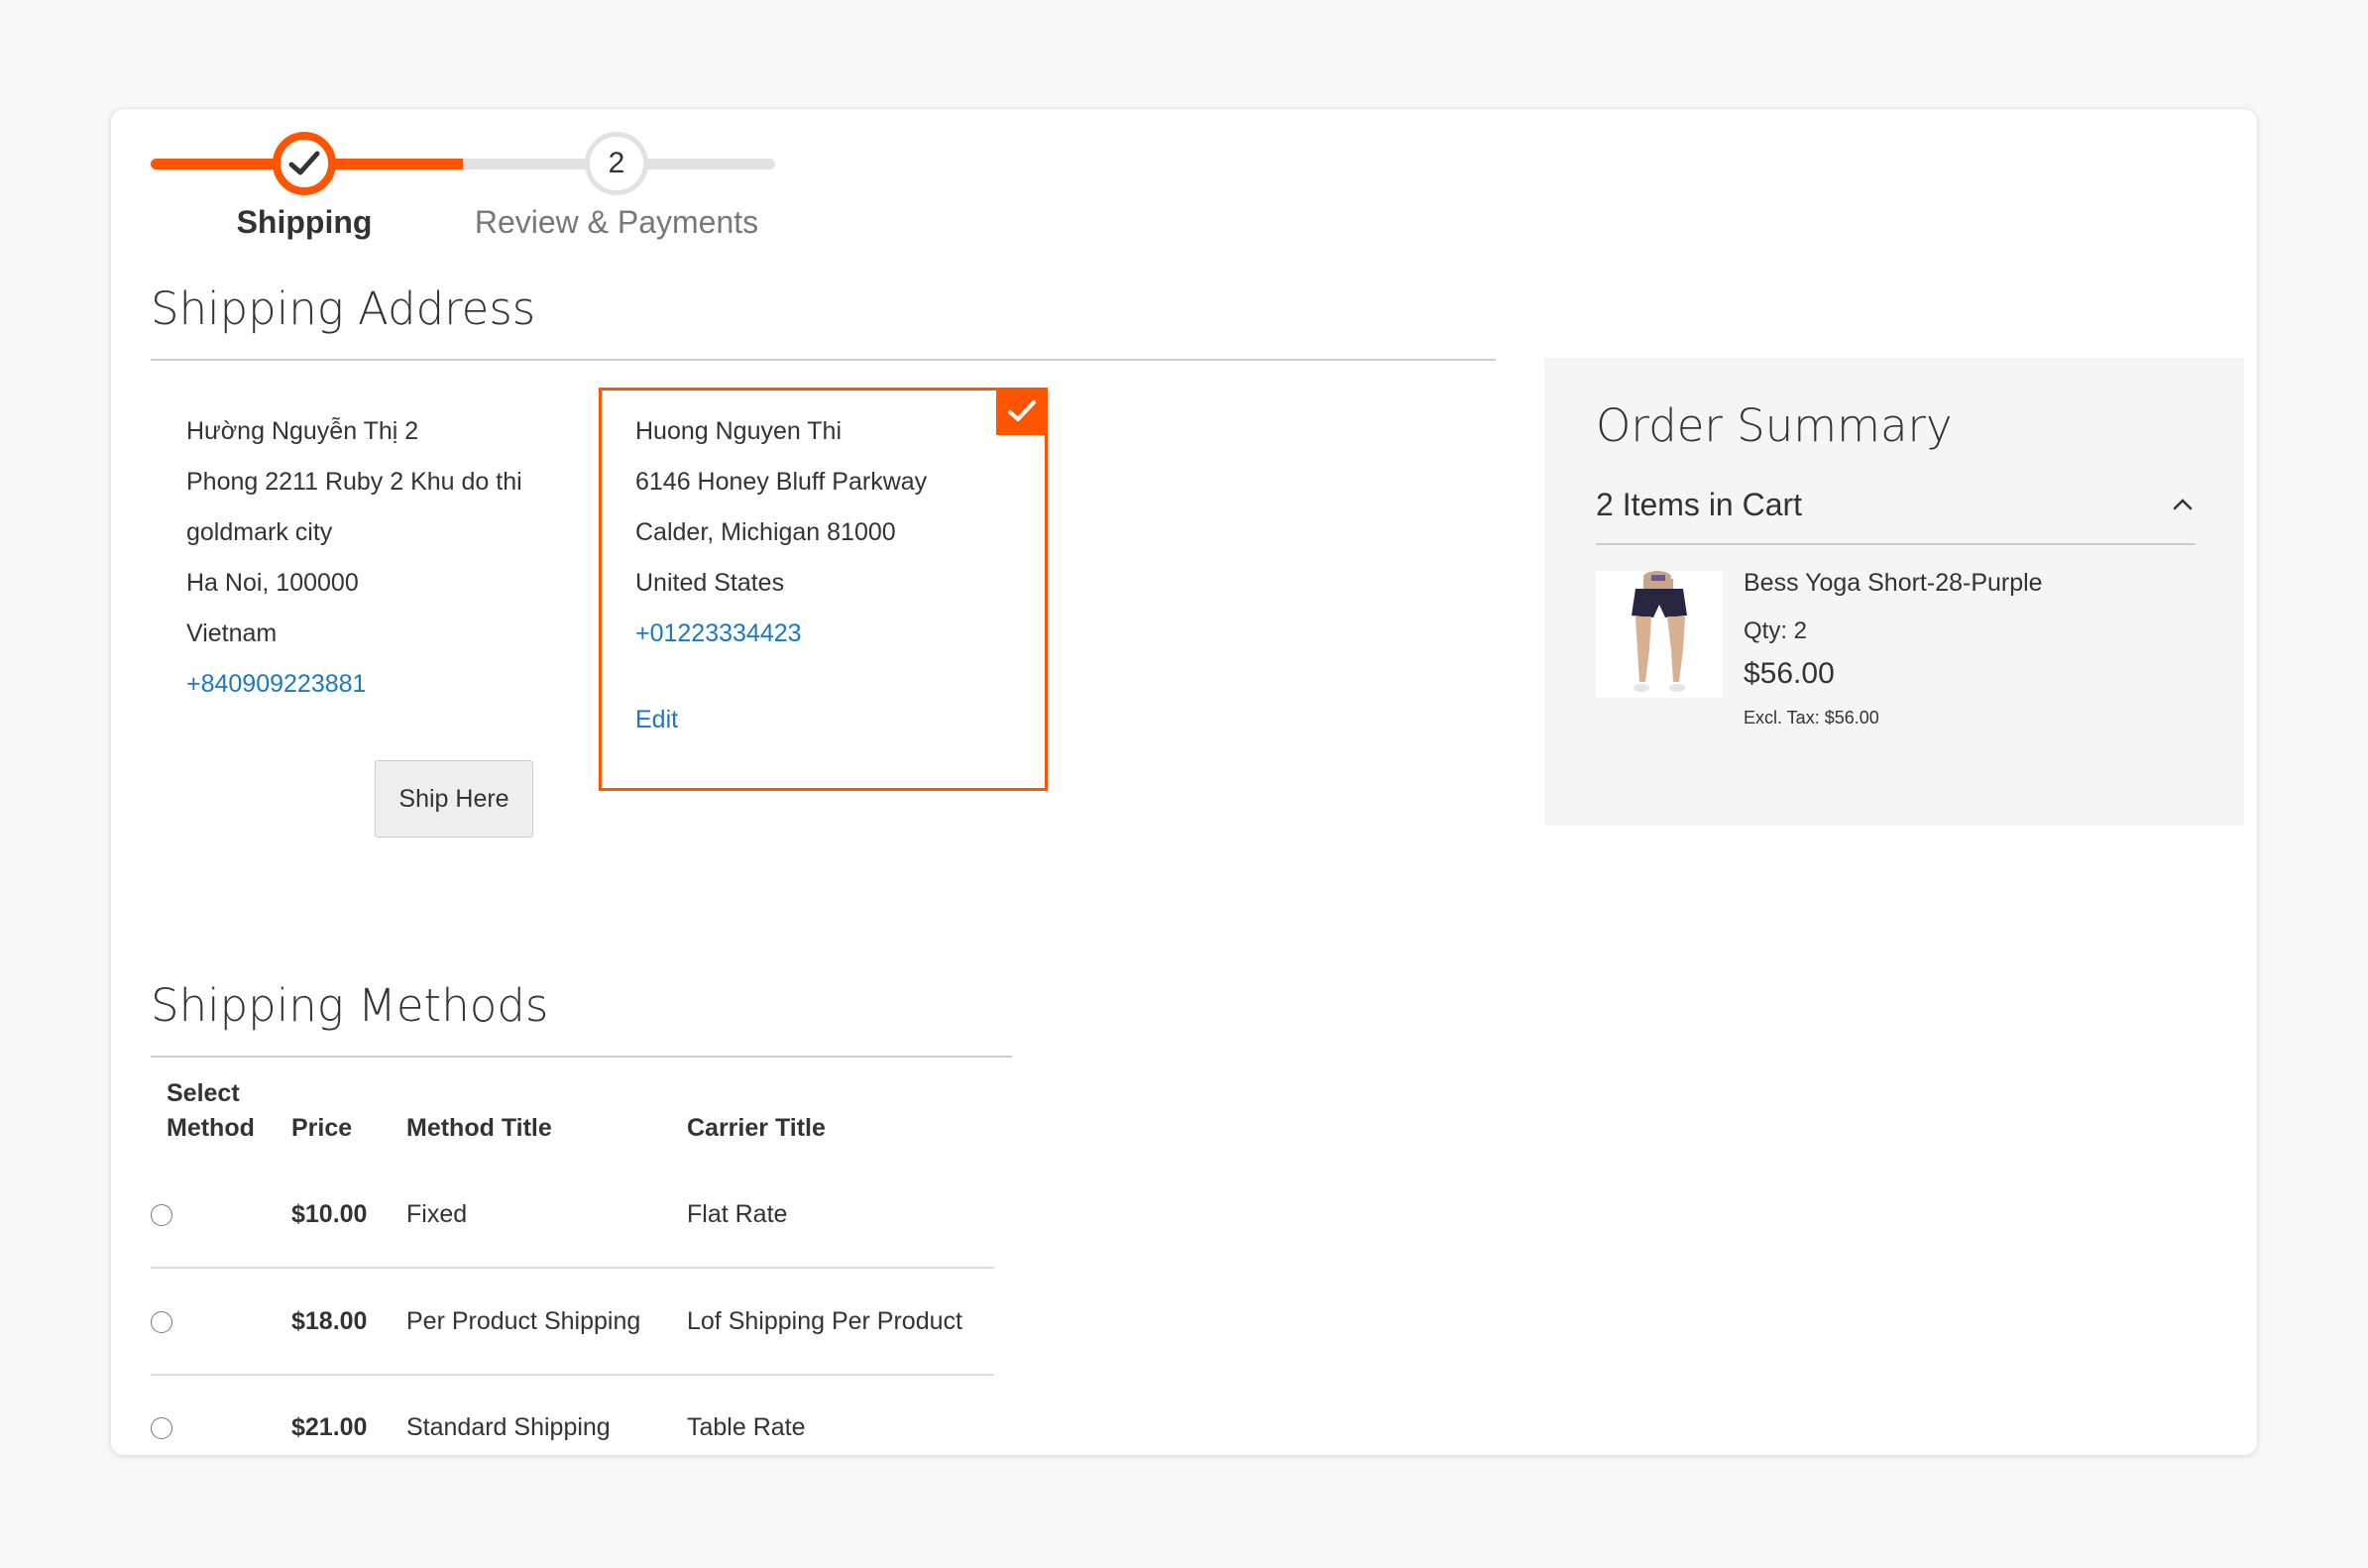 Image resolution: width=2368 pixels, height=1568 pixels. I want to click on chevron-up-icon, so click(2183, 504).